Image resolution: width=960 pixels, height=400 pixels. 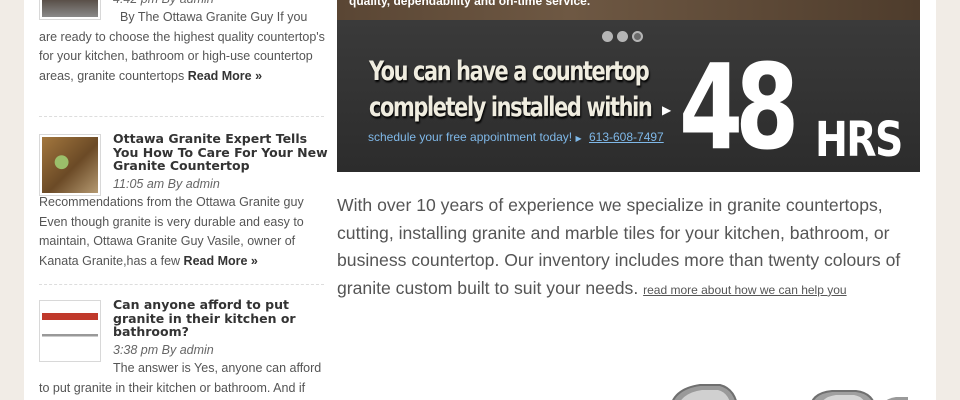 What do you see at coordinates (511, 107) in the screenshot?
I see `banner-headline-line2: completely installed within` at bounding box center [511, 107].